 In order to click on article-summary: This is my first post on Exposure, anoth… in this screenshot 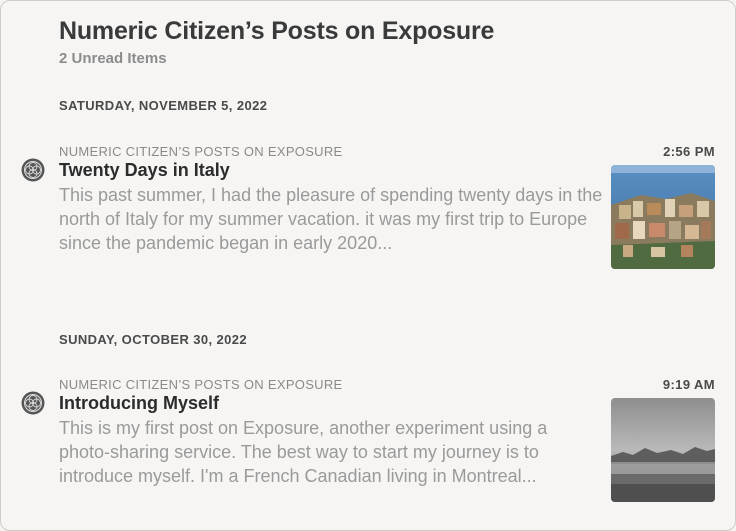, I will do `click(303, 452)`.